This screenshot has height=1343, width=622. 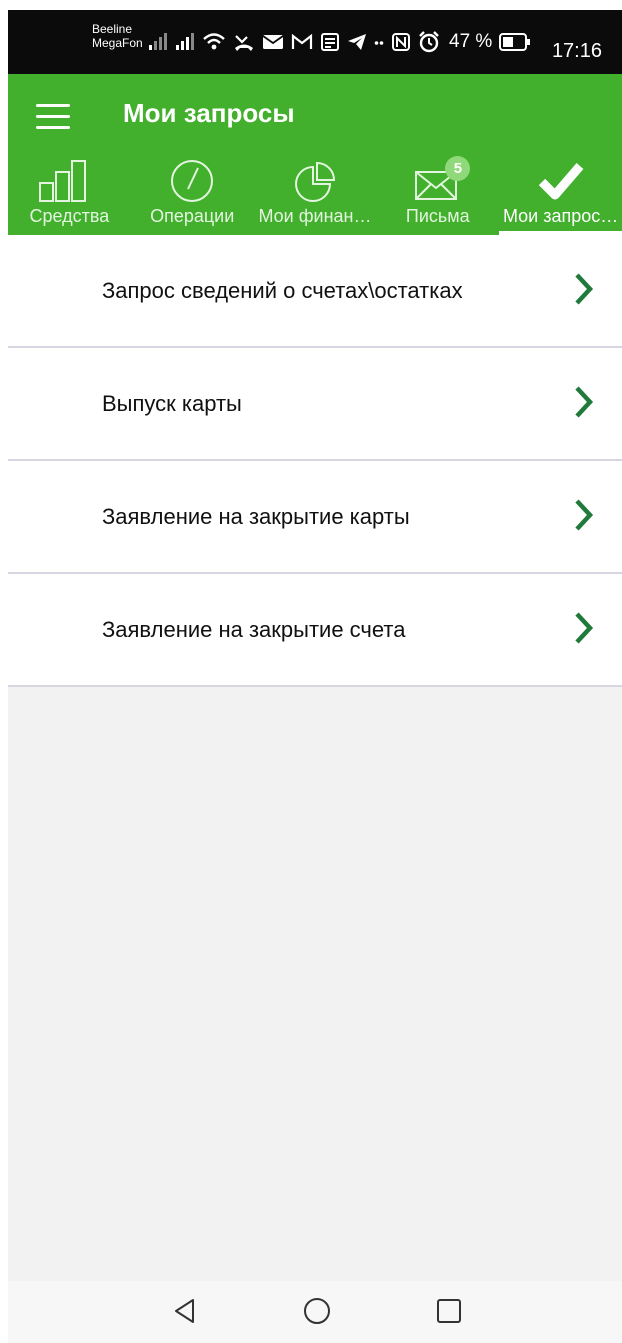 What do you see at coordinates (192, 216) in the screenshot?
I see `tab-label: Операции` at bounding box center [192, 216].